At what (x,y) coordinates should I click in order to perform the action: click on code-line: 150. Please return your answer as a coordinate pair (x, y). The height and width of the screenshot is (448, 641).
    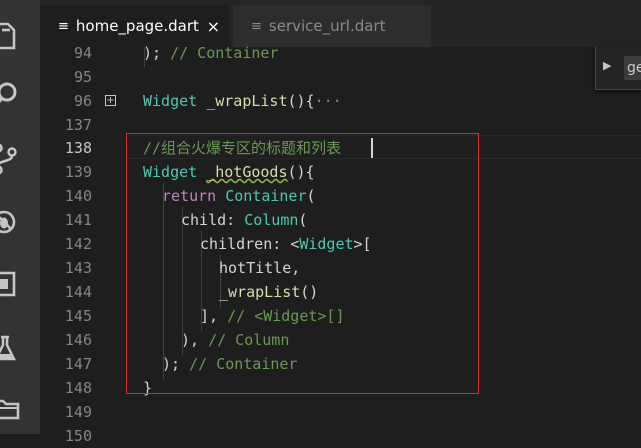
    Looking at the image, I should click on (78, 436).